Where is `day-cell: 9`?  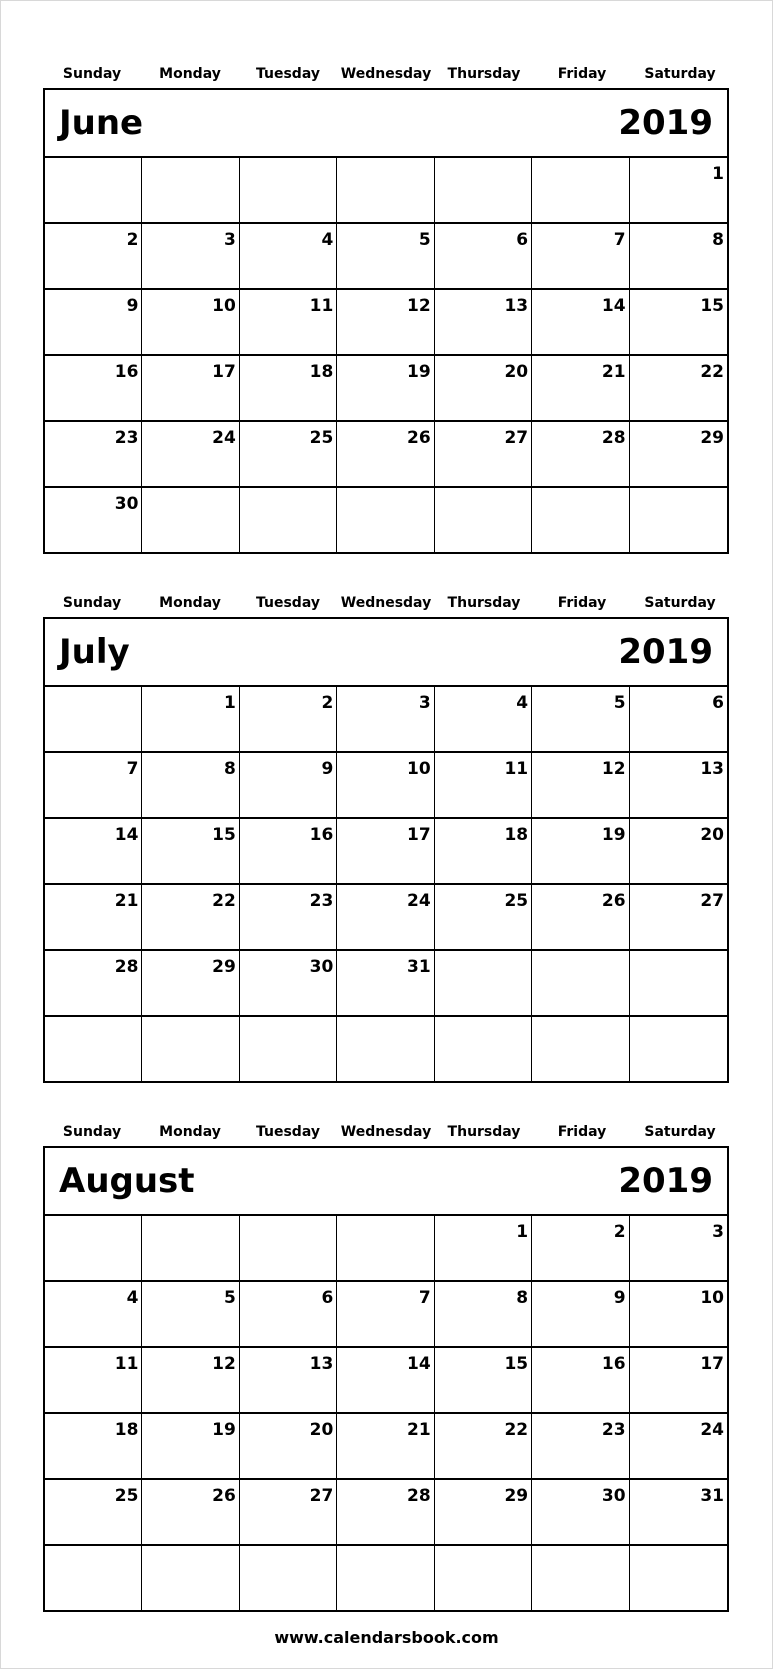 day-cell: 9 is located at coordinates (94, 323).